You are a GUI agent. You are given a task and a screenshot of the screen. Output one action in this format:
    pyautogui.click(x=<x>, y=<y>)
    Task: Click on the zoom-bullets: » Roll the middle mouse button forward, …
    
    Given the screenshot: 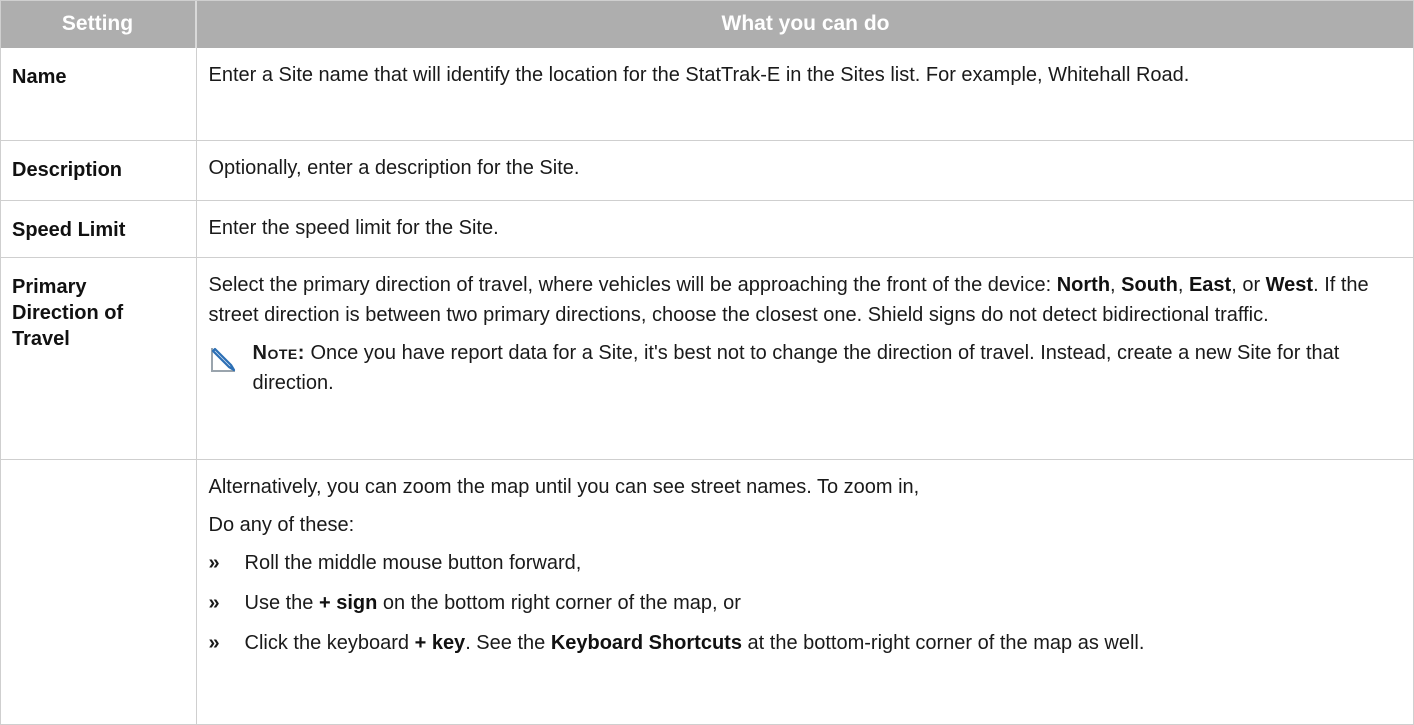 What is the action you would take?
    pyautogui.click(x=806, y=603)
    